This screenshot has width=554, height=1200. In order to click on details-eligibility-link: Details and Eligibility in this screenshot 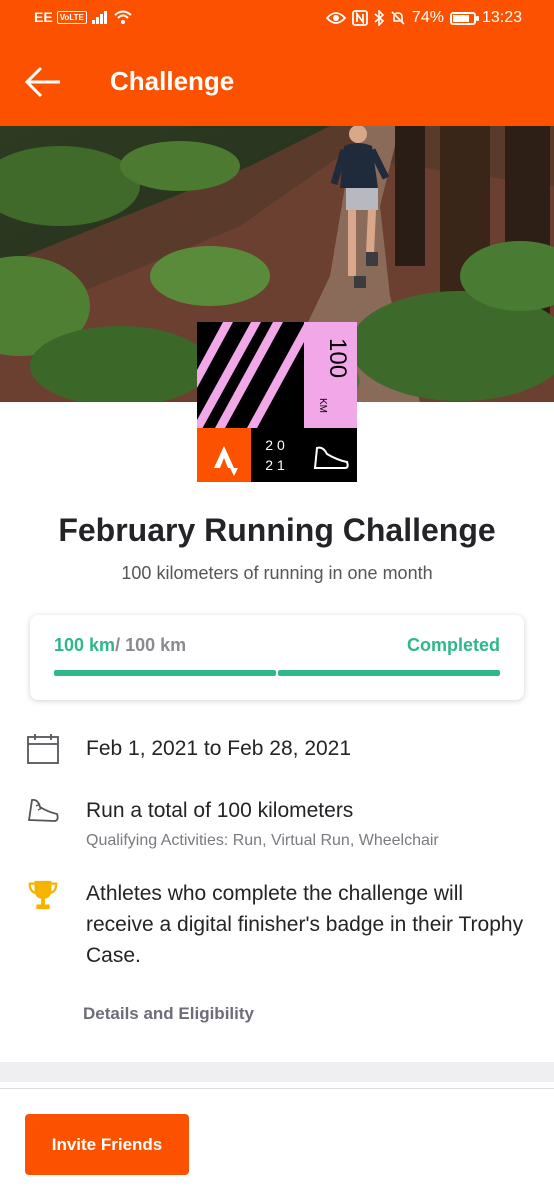, I will do `click(168, 1014)`.